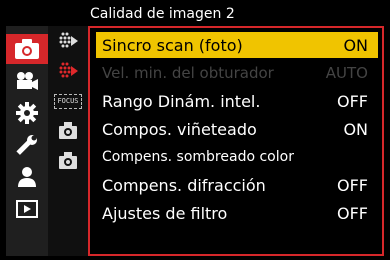 Image resolution: width=390 pixels, height=260 pixels. What do you see at coordinates (181, 101) in the screenshot?
I see `menu-item-label: Rango Dinám. intel.` at bounding box center [181, 101].